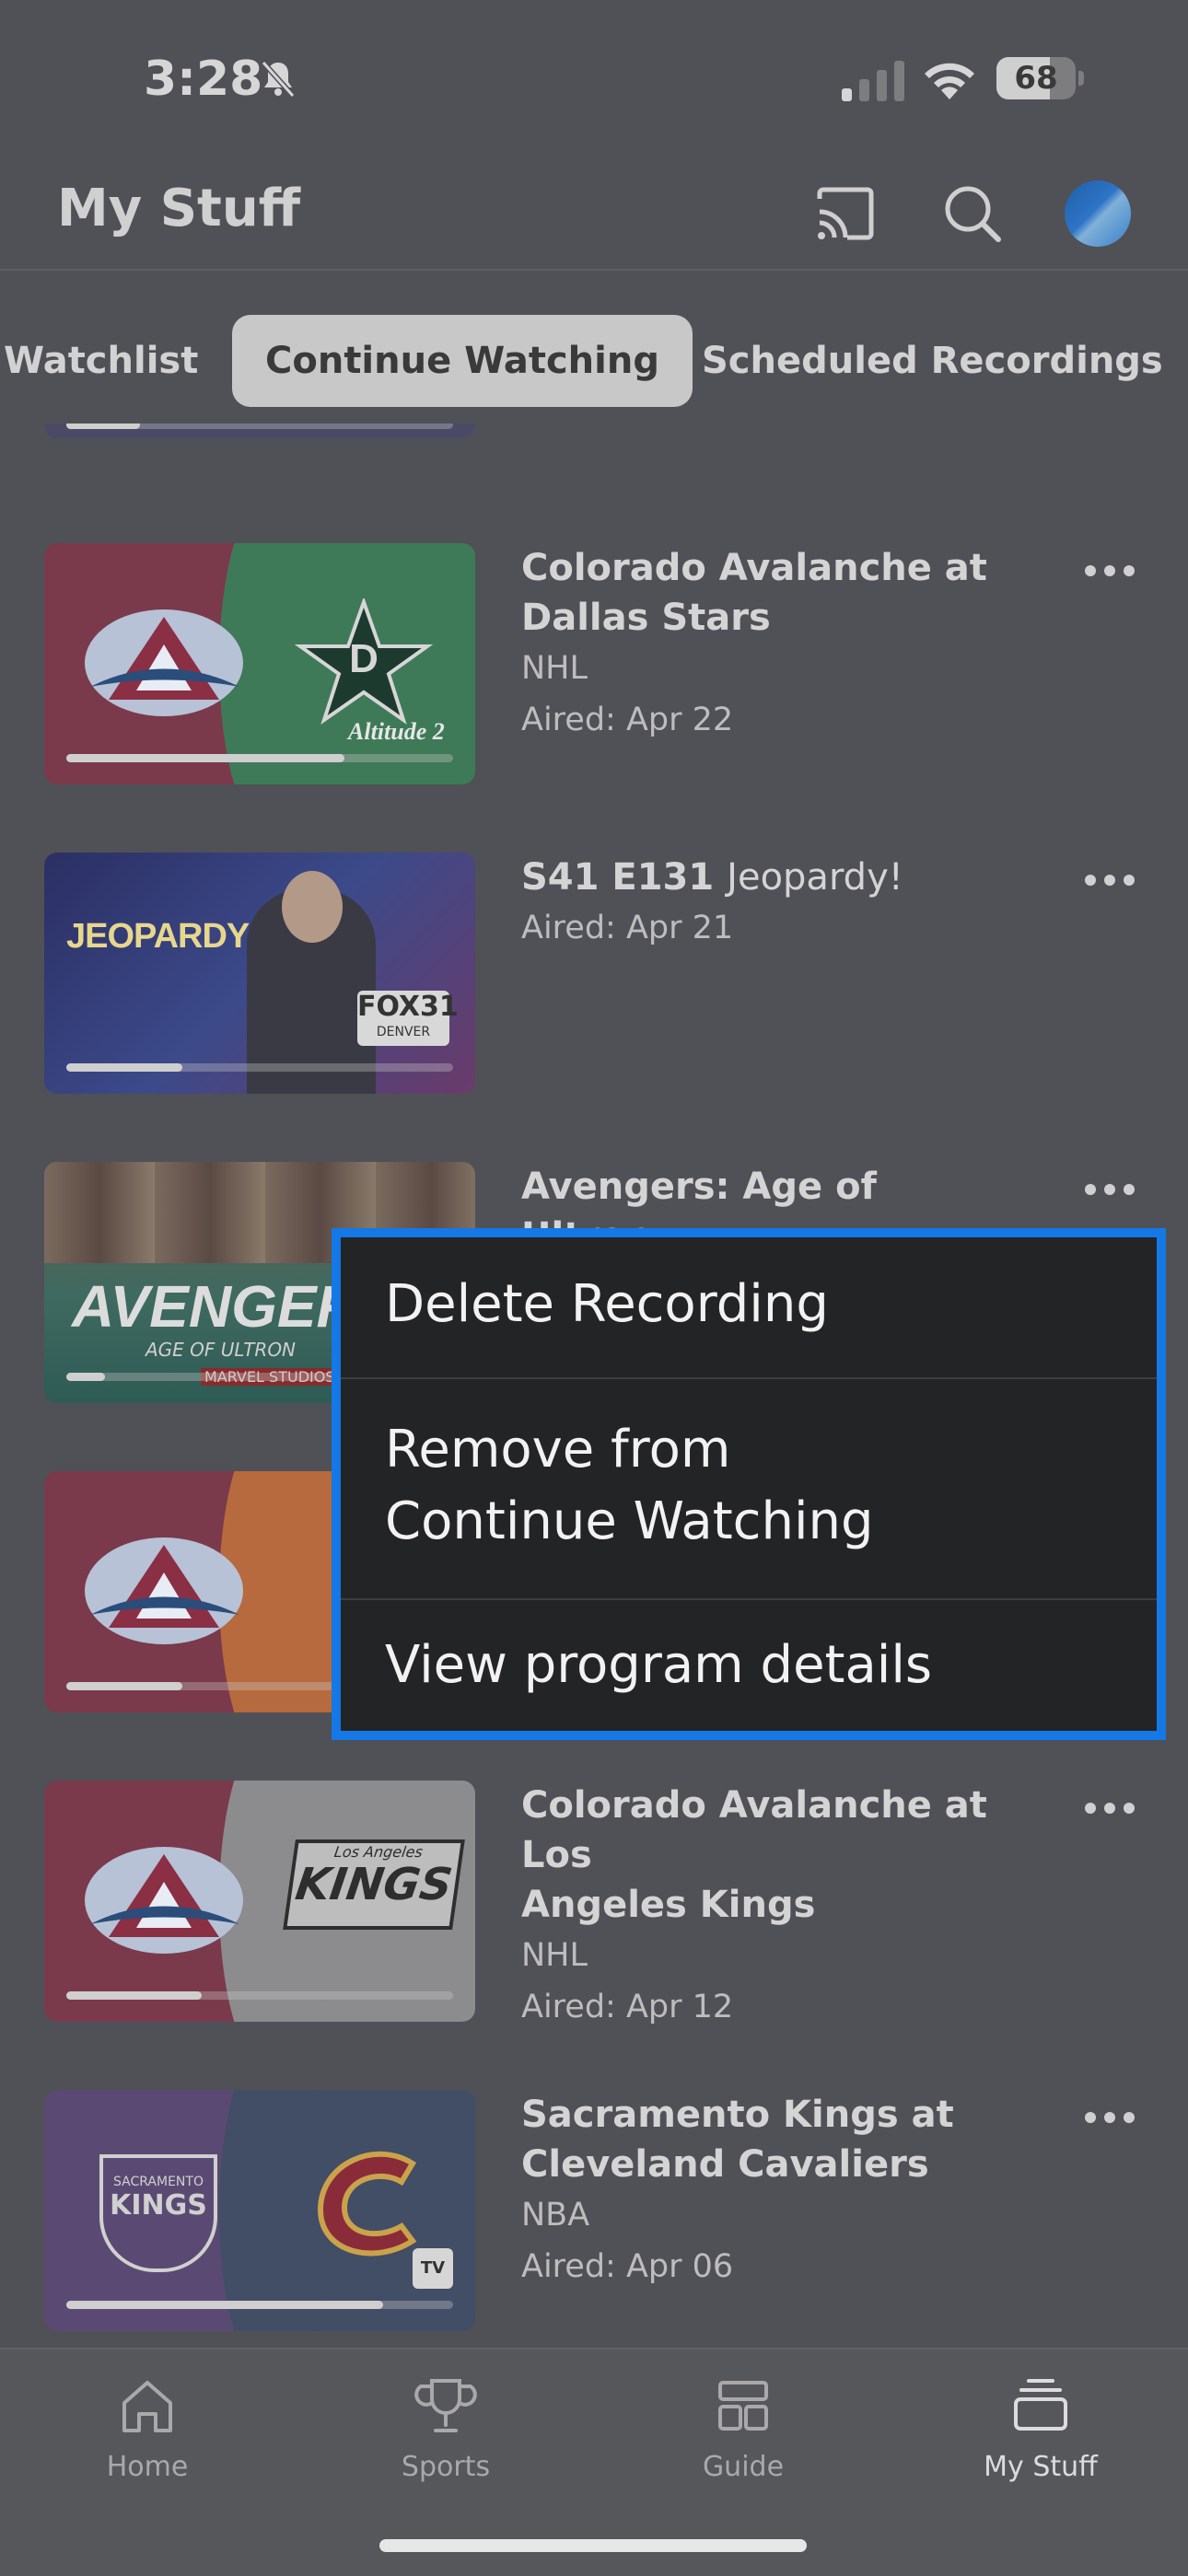 Image resolution: width=1188 pixels, height=2576 pixels. What do you see at coordinates (278, 79) in the screenshot?
I see `bell-muted-icon` at bounding box center [278, 79].